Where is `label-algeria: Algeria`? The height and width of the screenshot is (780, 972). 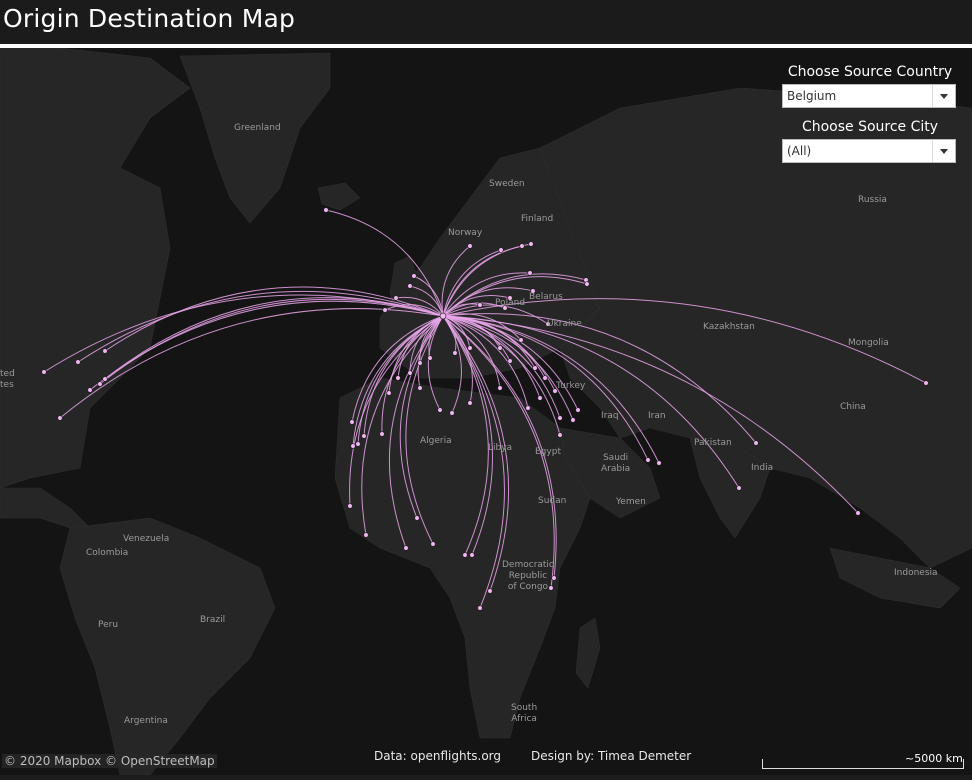 label-algeria: Algeria is located at coordinates (436, 441).